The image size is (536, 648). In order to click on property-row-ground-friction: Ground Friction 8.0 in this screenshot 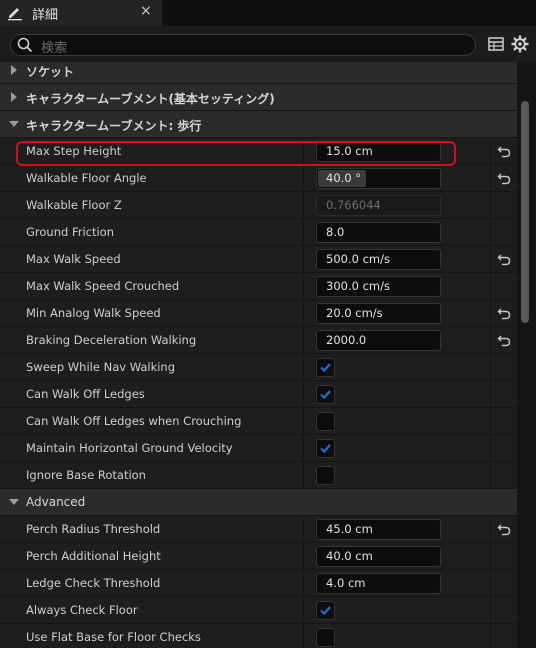, I will do `click(258, 232)`.